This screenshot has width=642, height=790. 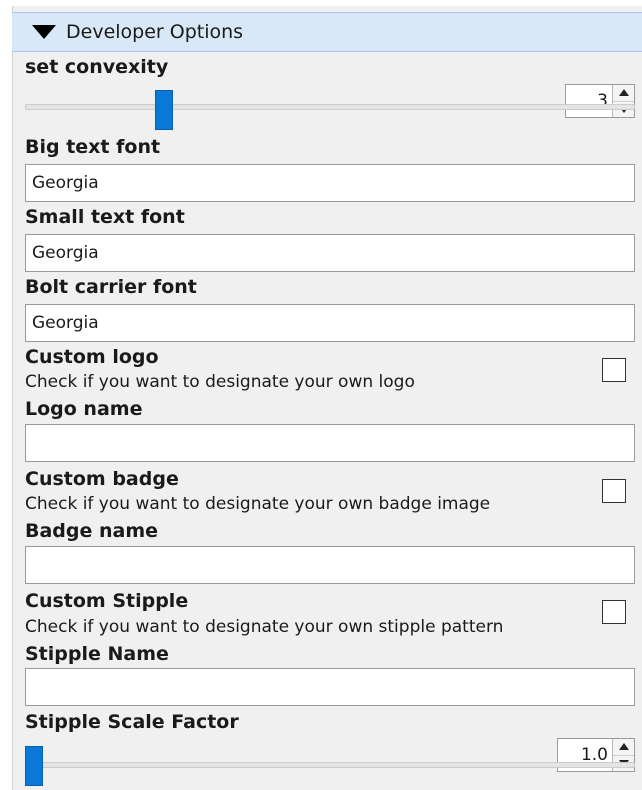 What do you see at coordinates (614, 491) in the screenshot?
I see `custom-badge-checkbox` at bounding box center [614, 491].